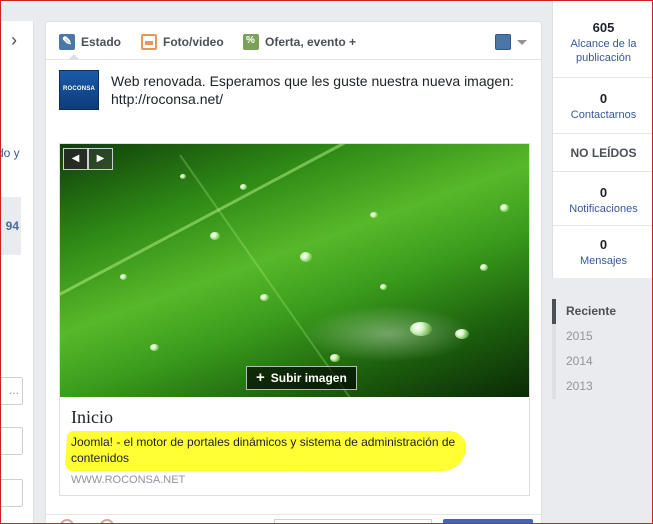 This screenshot has width=653, height=524. What do you see at coordinates (293, 518) in the screenshot?
I see `composer-footer` at bounding box center [293, 518].